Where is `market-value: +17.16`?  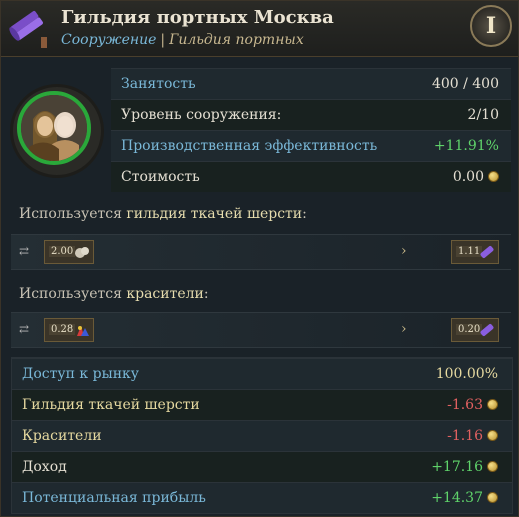 market-value: +17.16 is located at coordinates (457, 467).